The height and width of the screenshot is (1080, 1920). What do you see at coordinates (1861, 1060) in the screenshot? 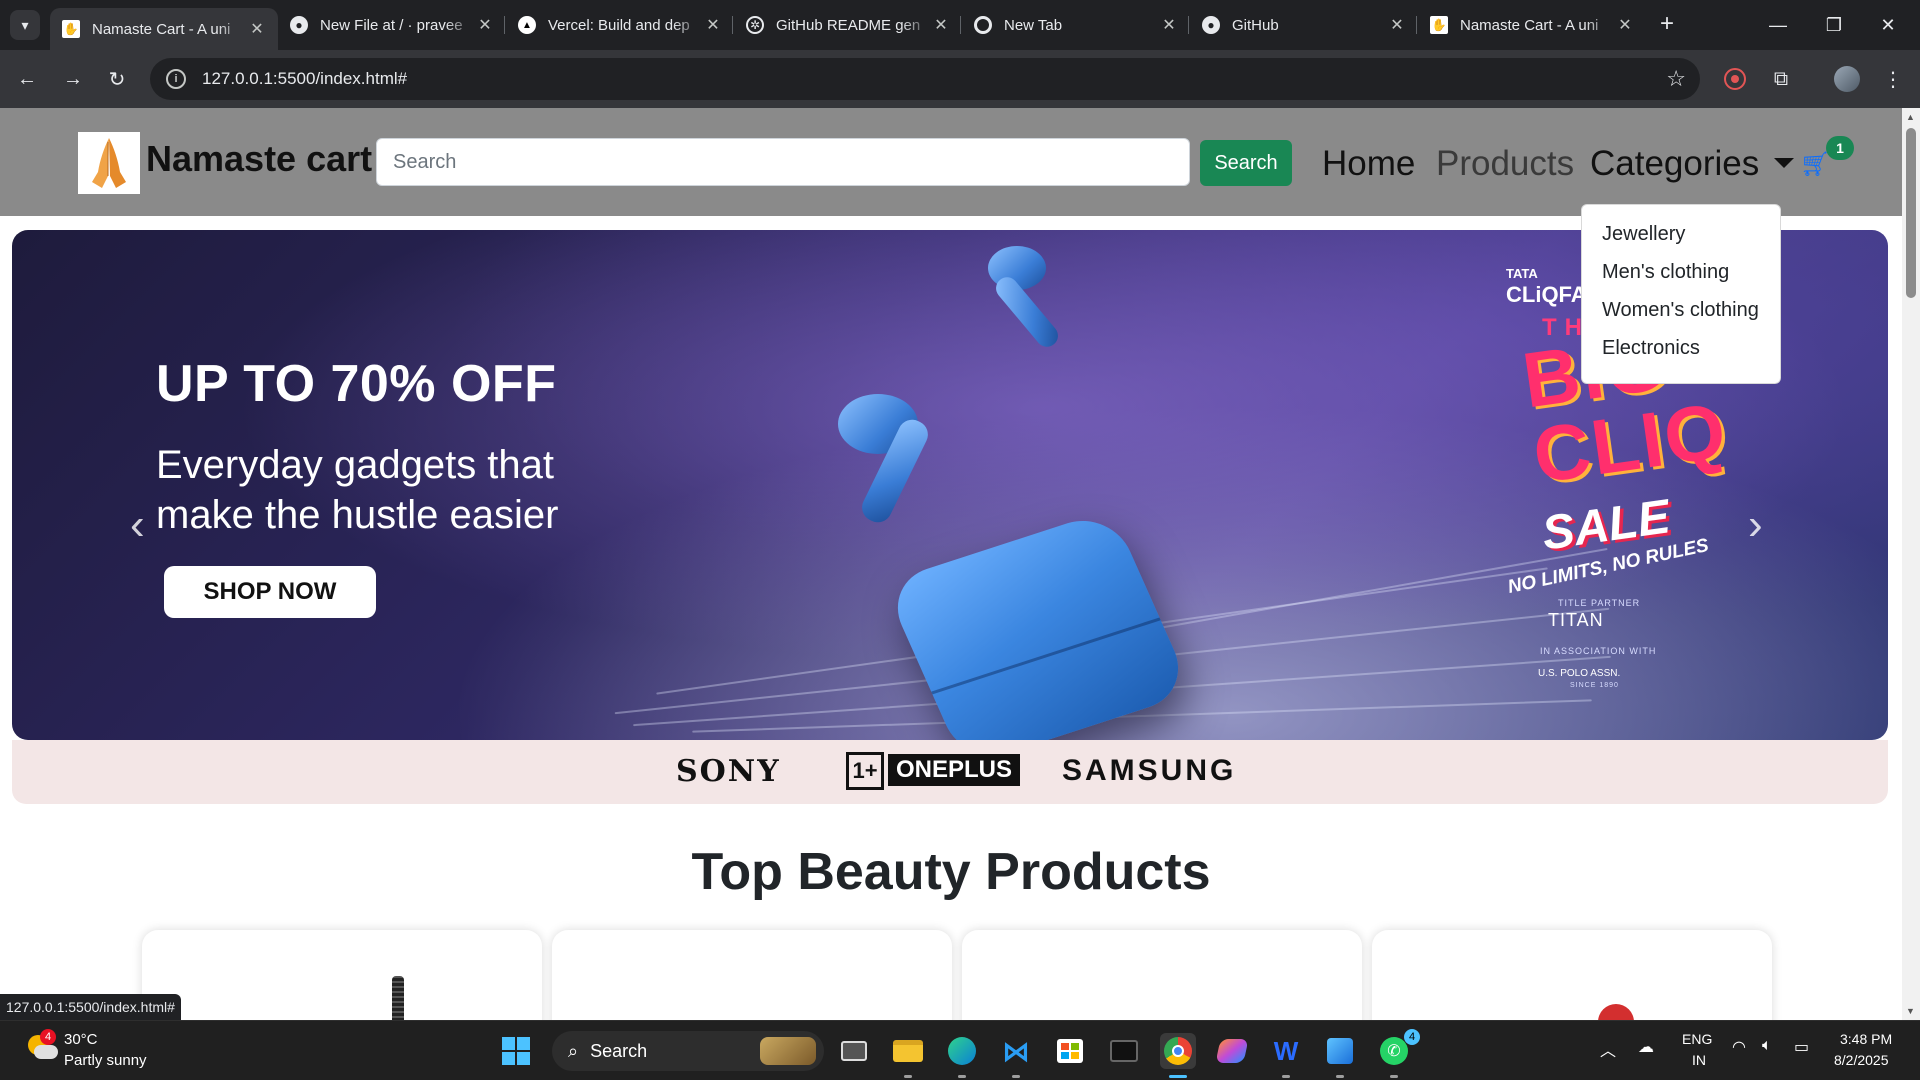
I see `taskbar-date: 8/2/2025` at bounding box center [1861, 1060].